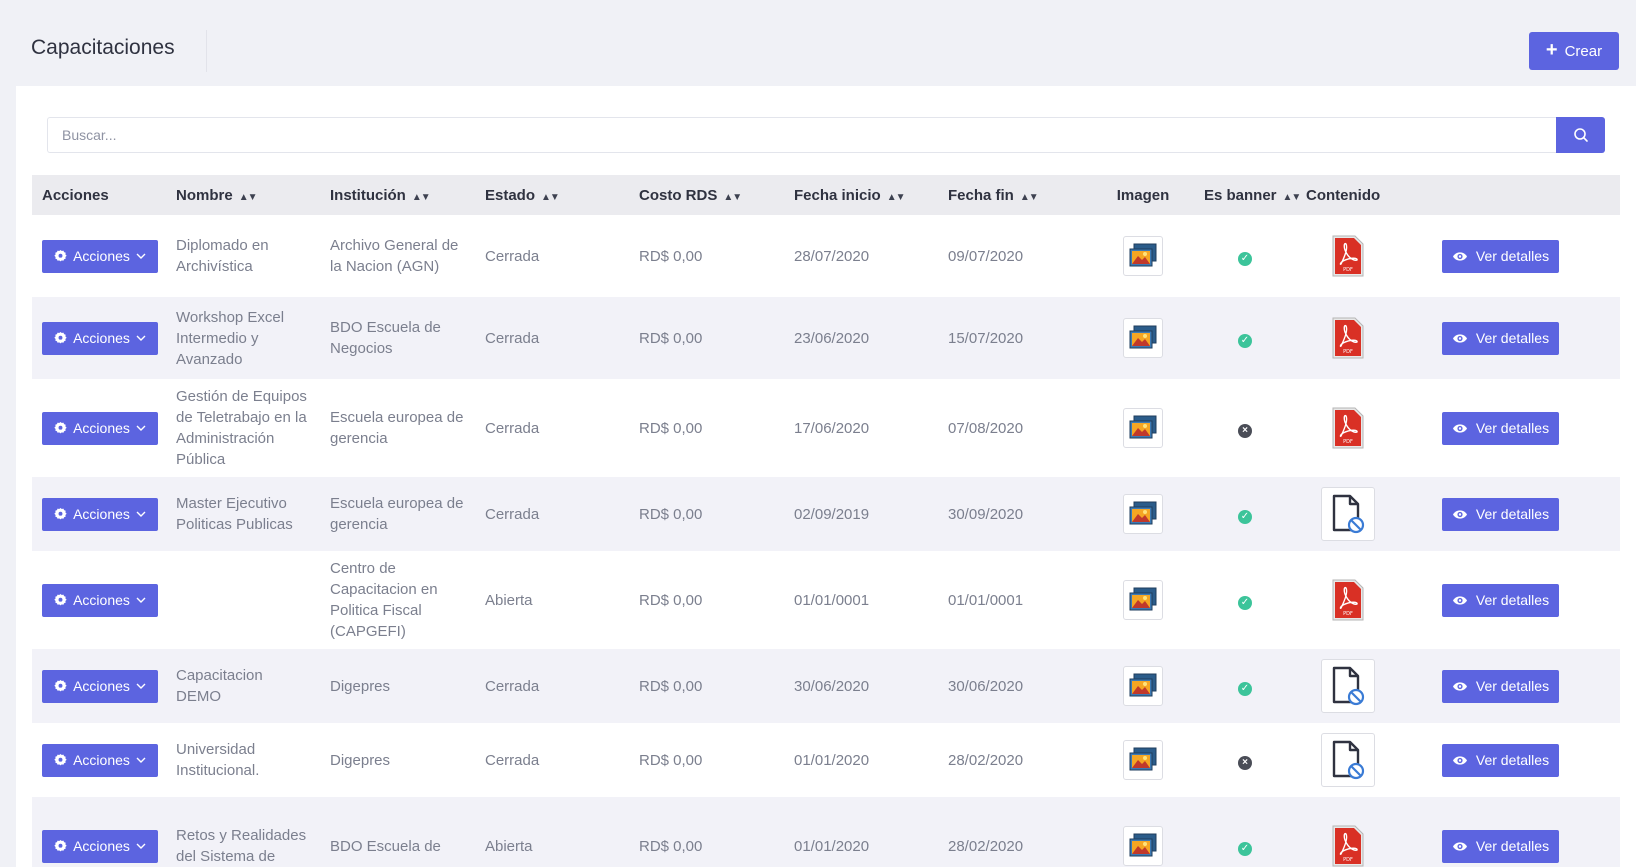 The height and width of the screenshot is (867, 1636). I want to click on column-header-fecha-fin: Fecha fin ▲▼, so click(1015, 195).